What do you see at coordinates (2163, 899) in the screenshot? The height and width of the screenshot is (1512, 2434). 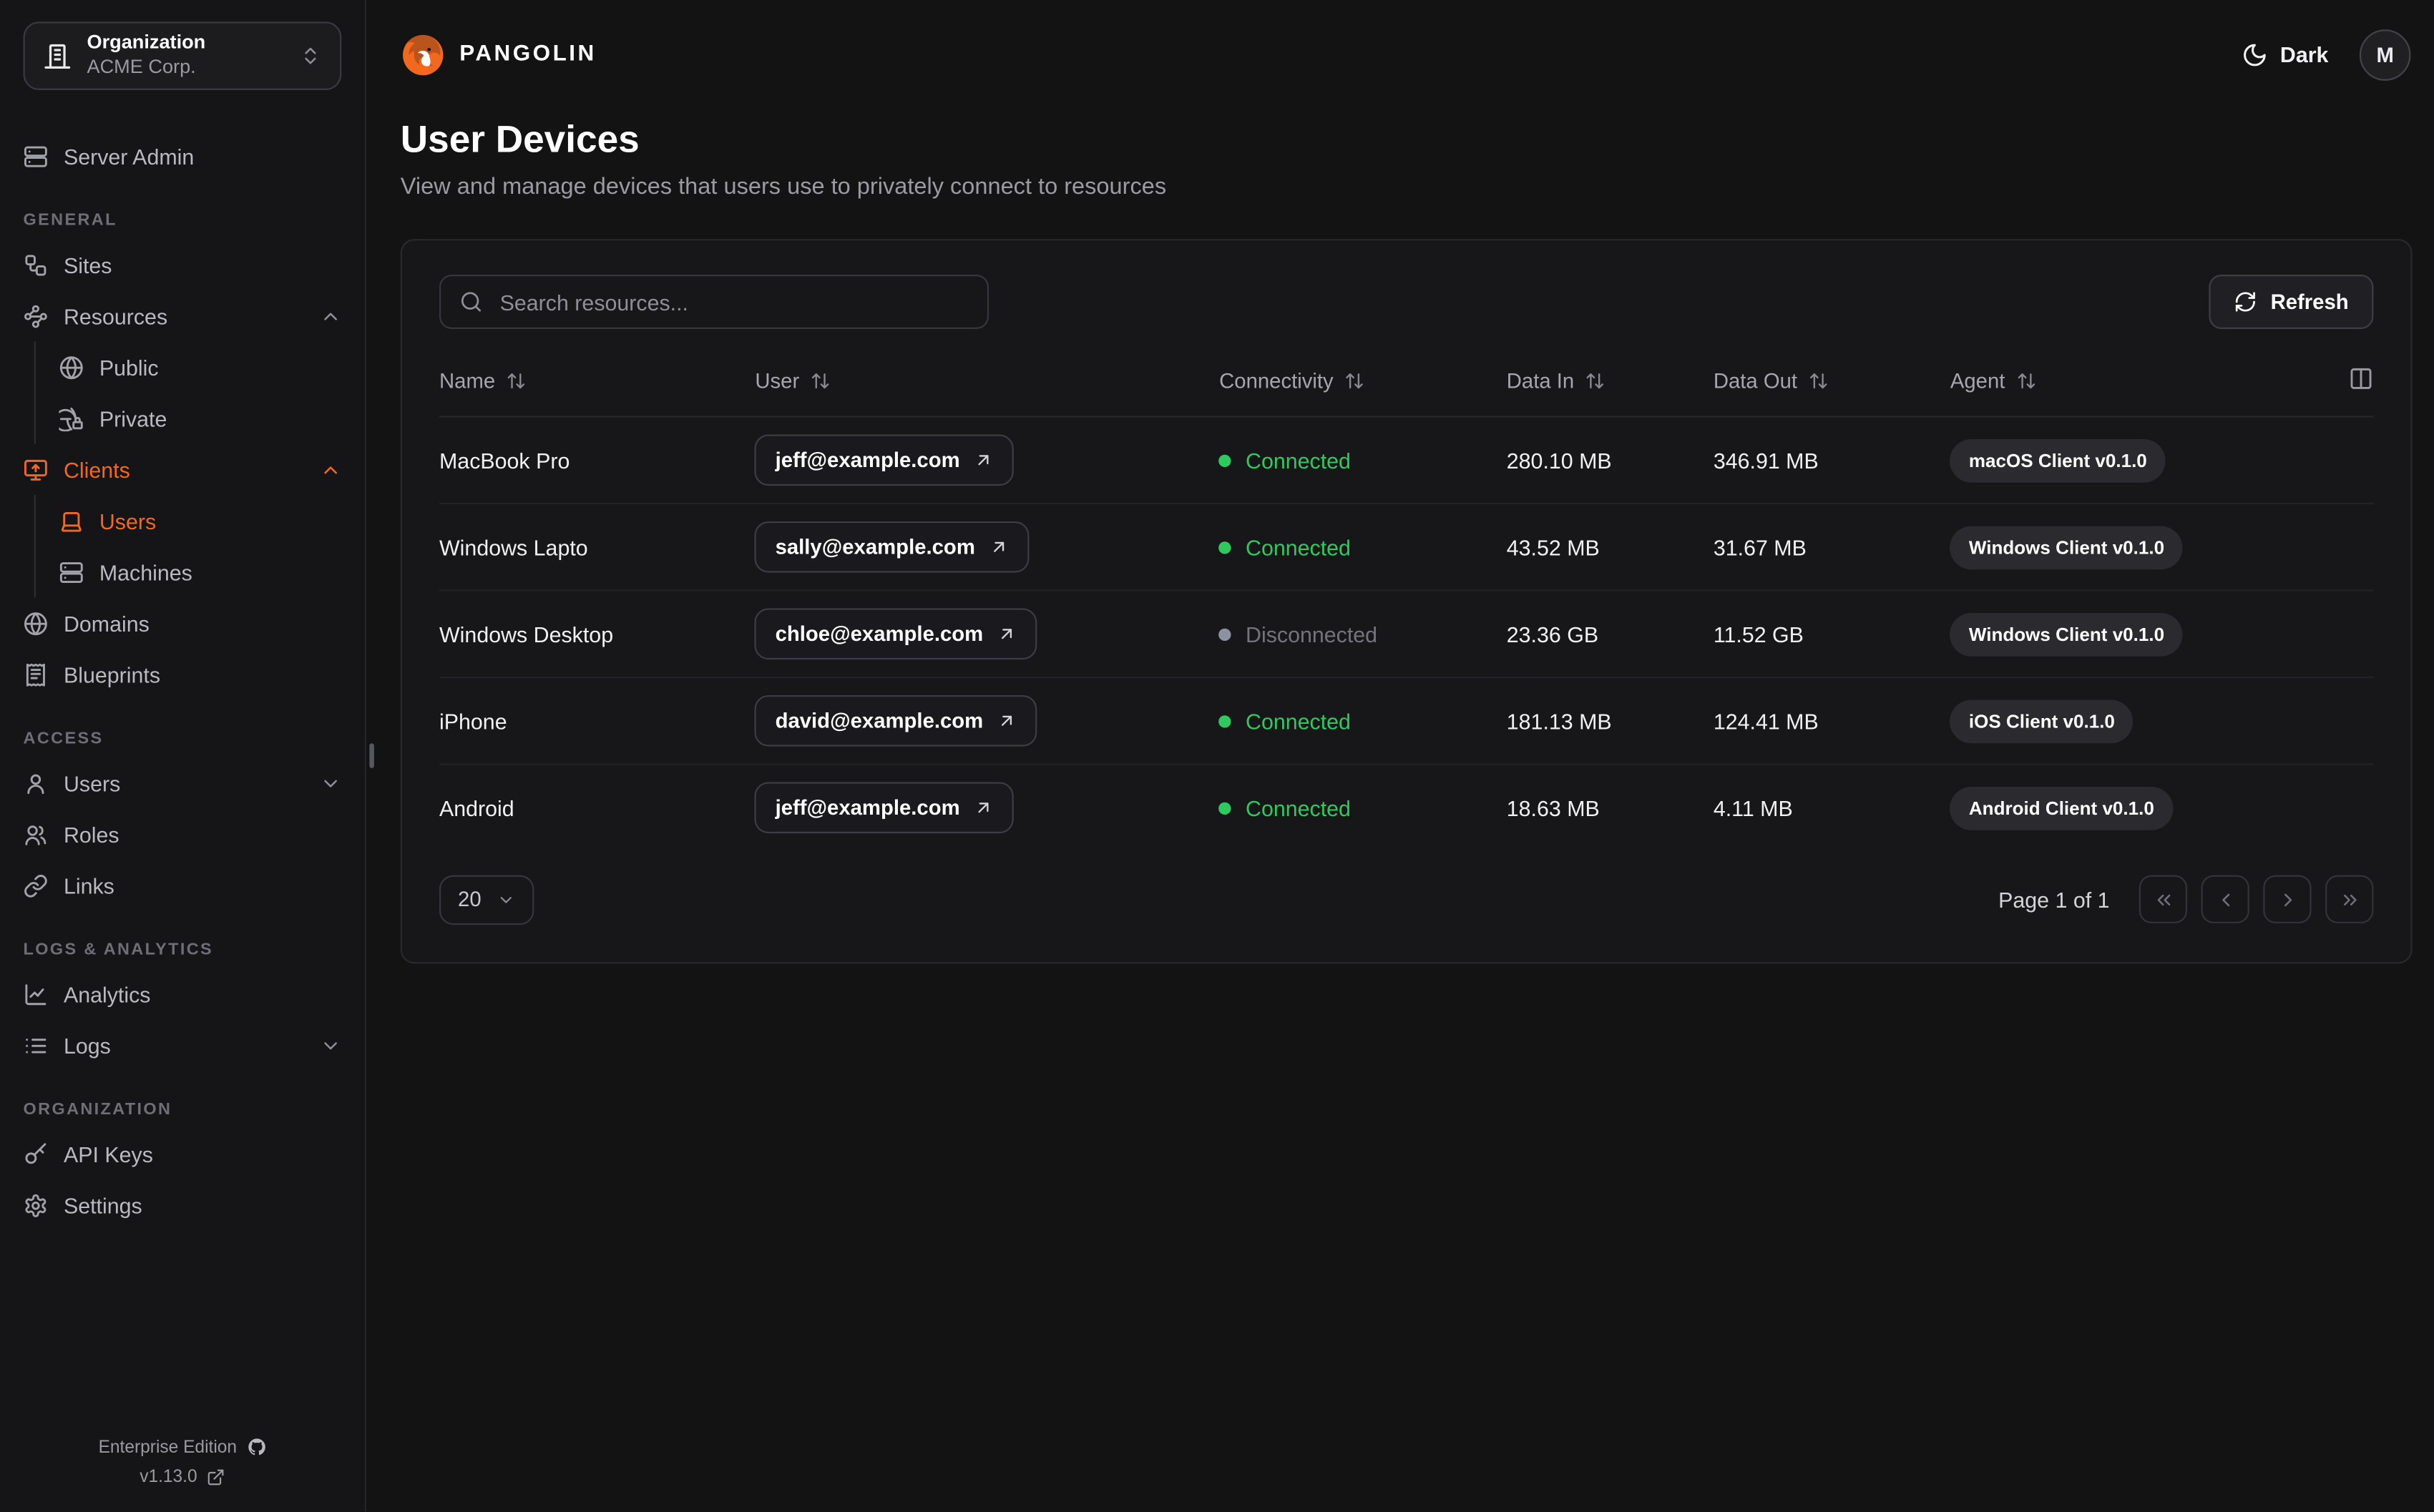 I see `first-page-button` at bounding box center [2163, 899].